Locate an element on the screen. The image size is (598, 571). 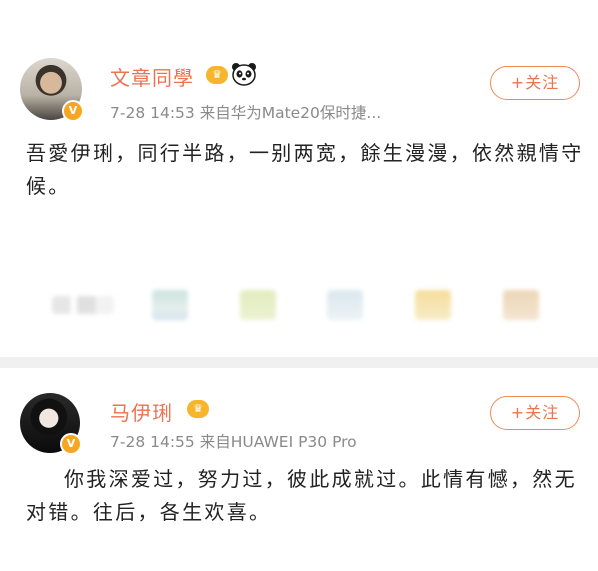
like-icon is located at coordinates (258, 305).